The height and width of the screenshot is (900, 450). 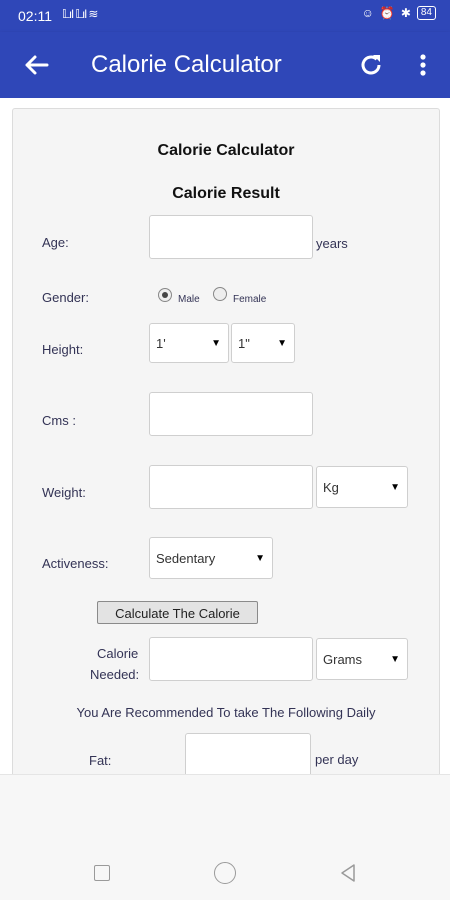 I want to click on activeness-value: Sedentary, so click(x=186, y=558).